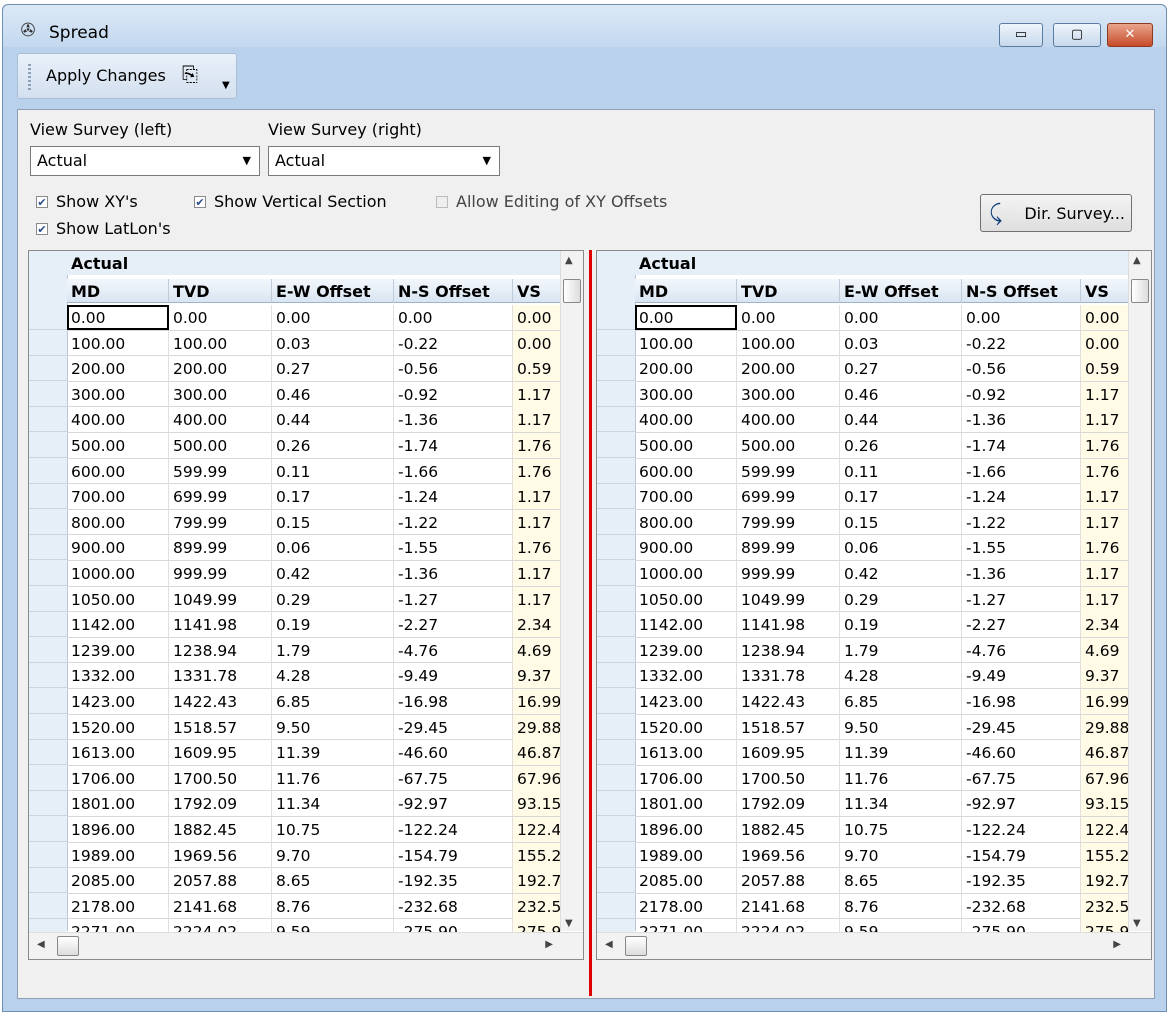 The image size is (1172, 1016). I want to click on cell-md: 1423.00, so click(118, 701).